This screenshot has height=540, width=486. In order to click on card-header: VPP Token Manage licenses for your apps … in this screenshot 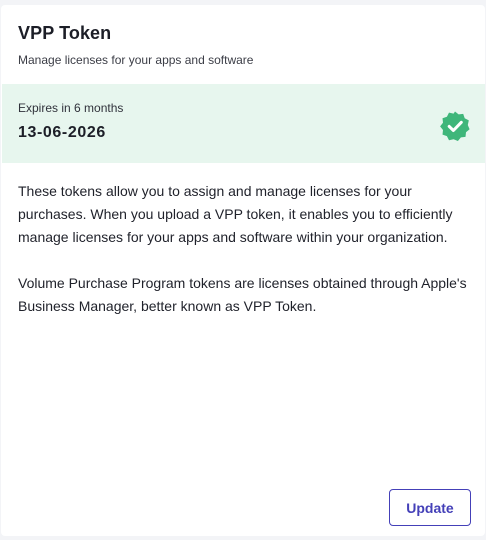, I will do `click(243, 45)`.